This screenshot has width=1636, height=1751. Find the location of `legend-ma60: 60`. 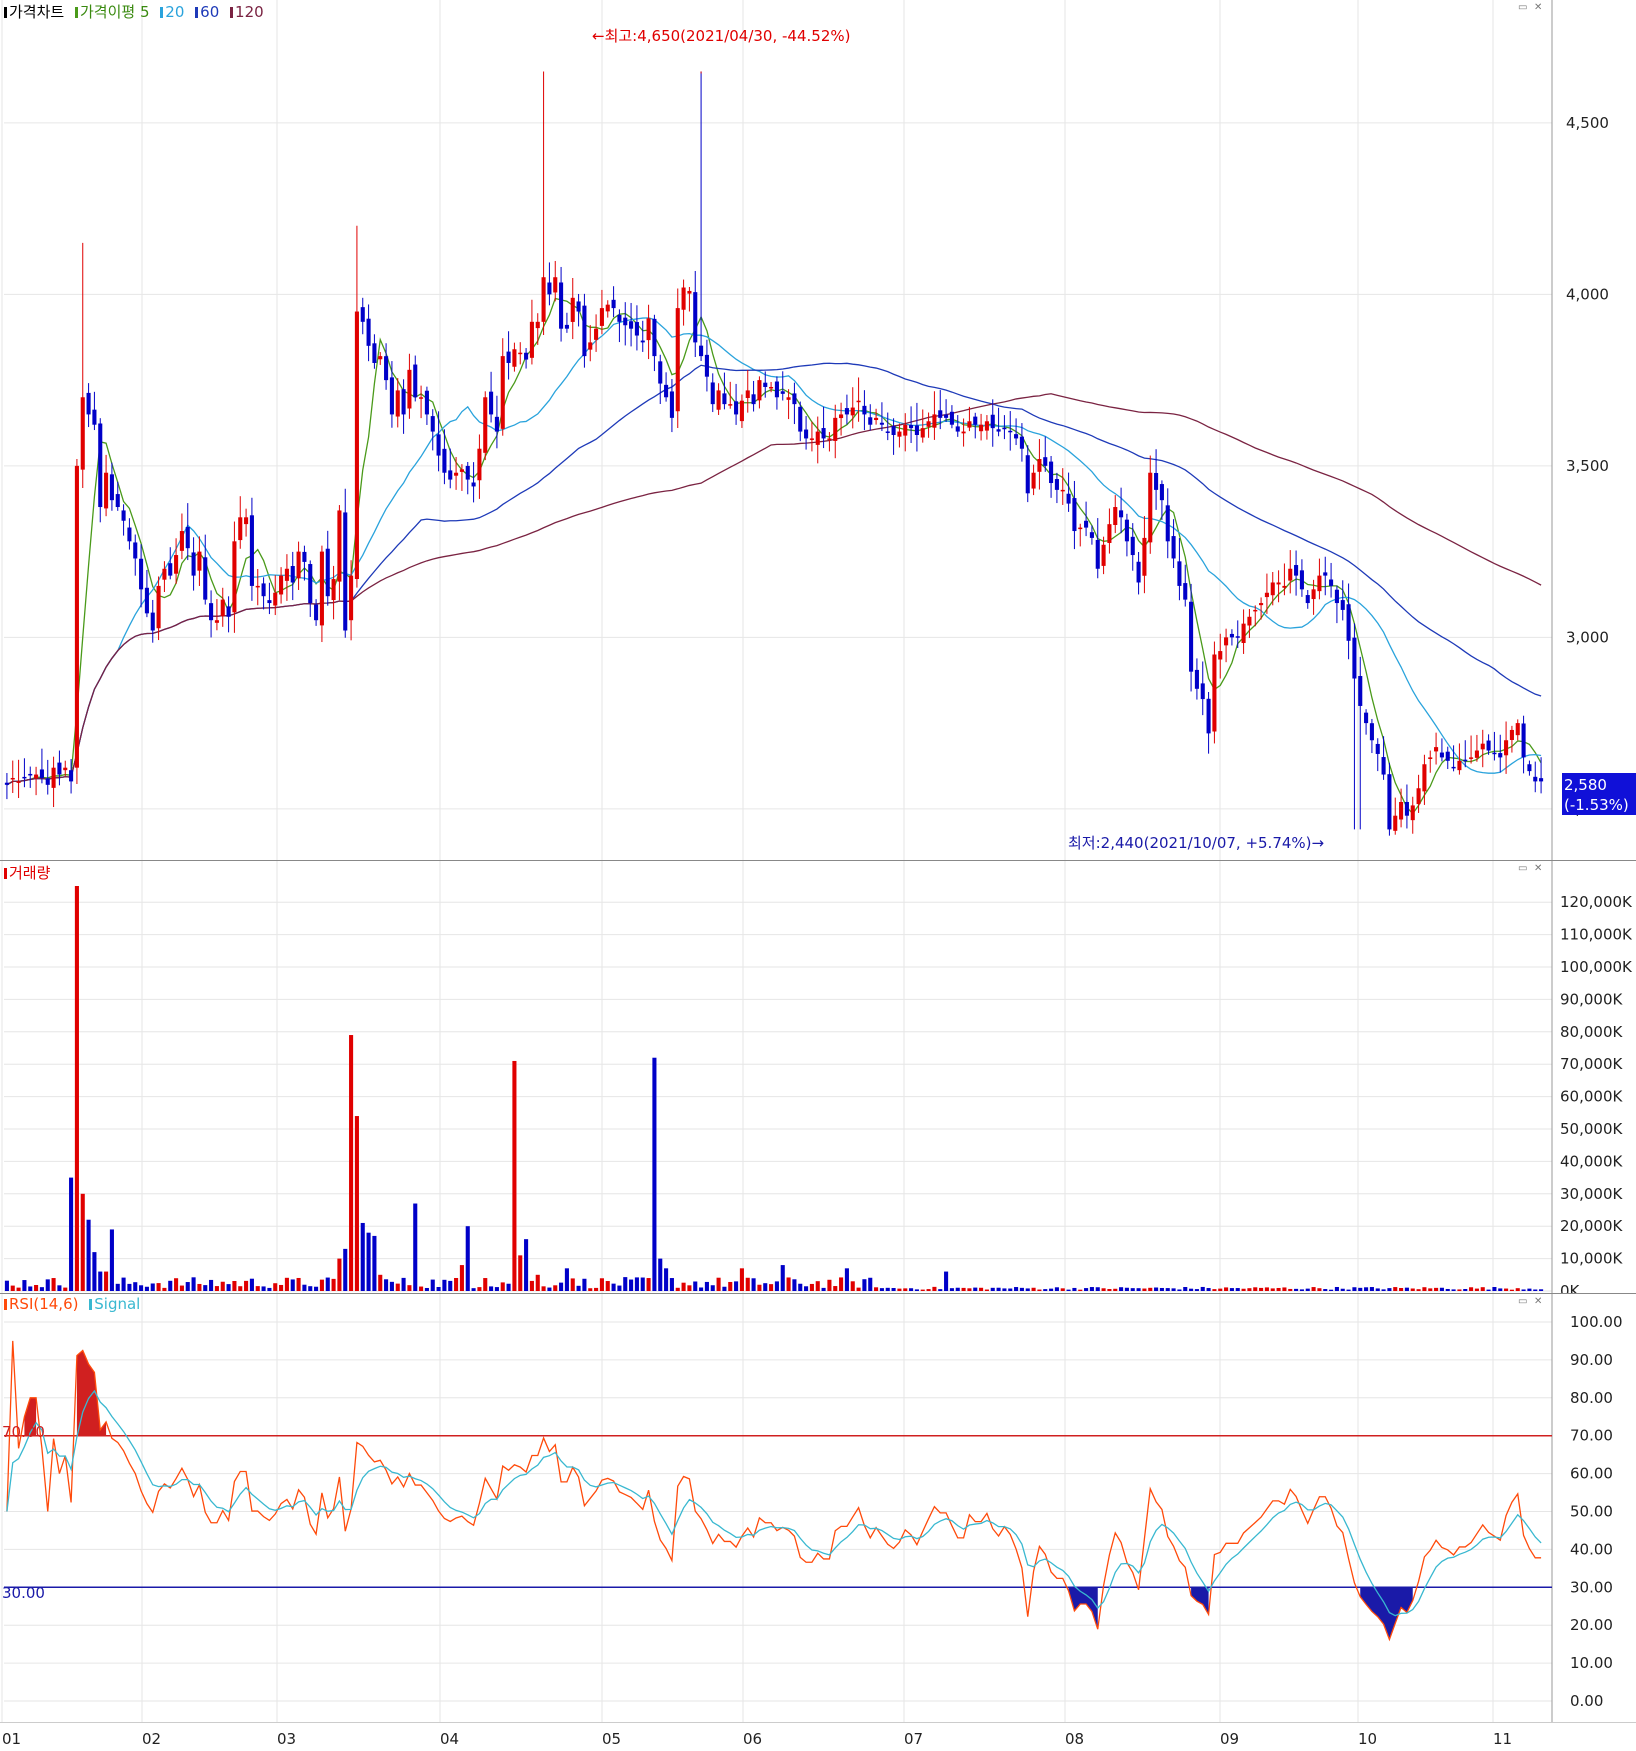

legend-ma60: 60 is located at coordinates (207, 12).